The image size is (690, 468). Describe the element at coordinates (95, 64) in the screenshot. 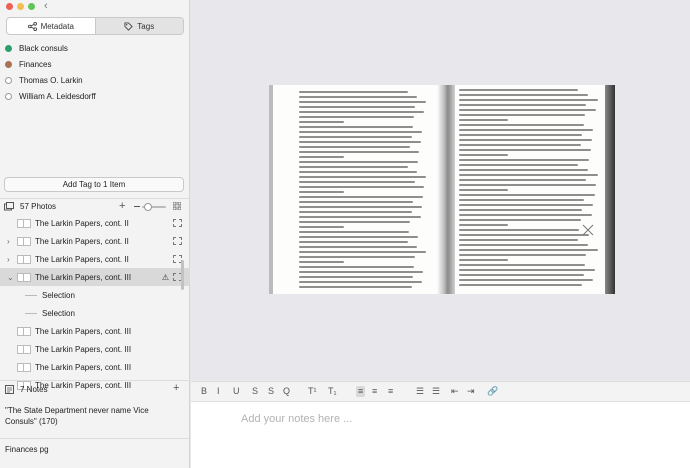

I see `tag-row: Finances` at that location.